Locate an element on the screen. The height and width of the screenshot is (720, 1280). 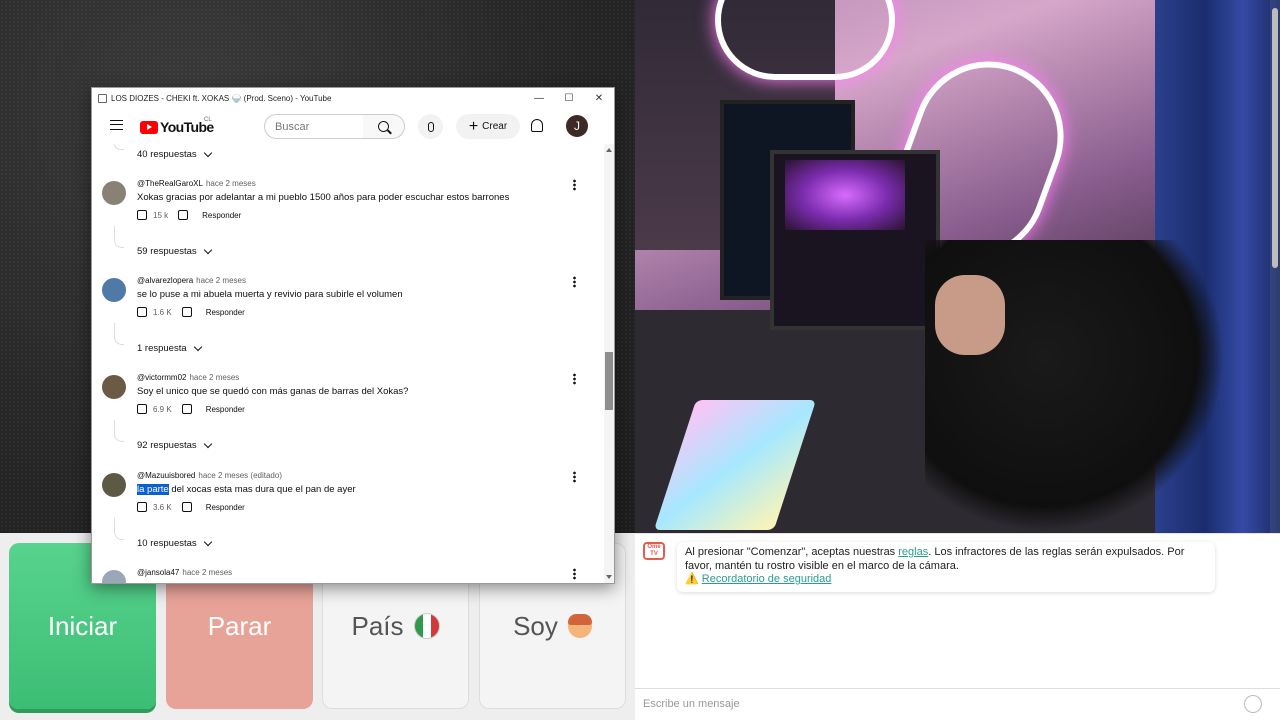
selected-text: la parte is located at coordinates (153, 489).